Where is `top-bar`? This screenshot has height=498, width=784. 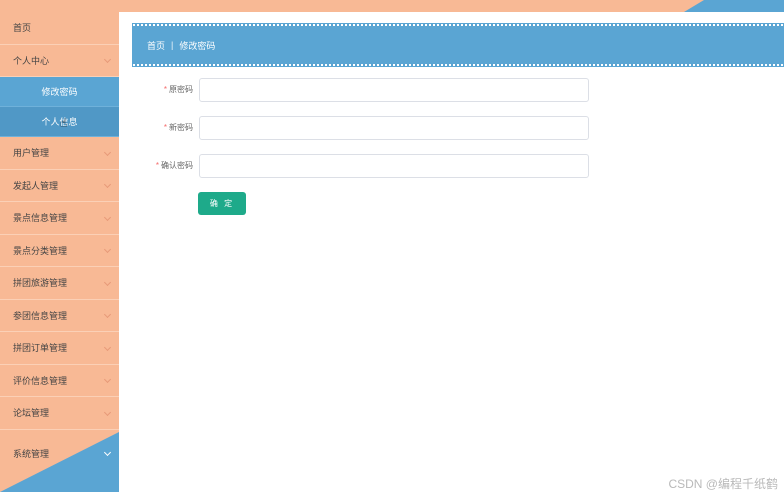 top-bar is located at coordinates (392, 6).